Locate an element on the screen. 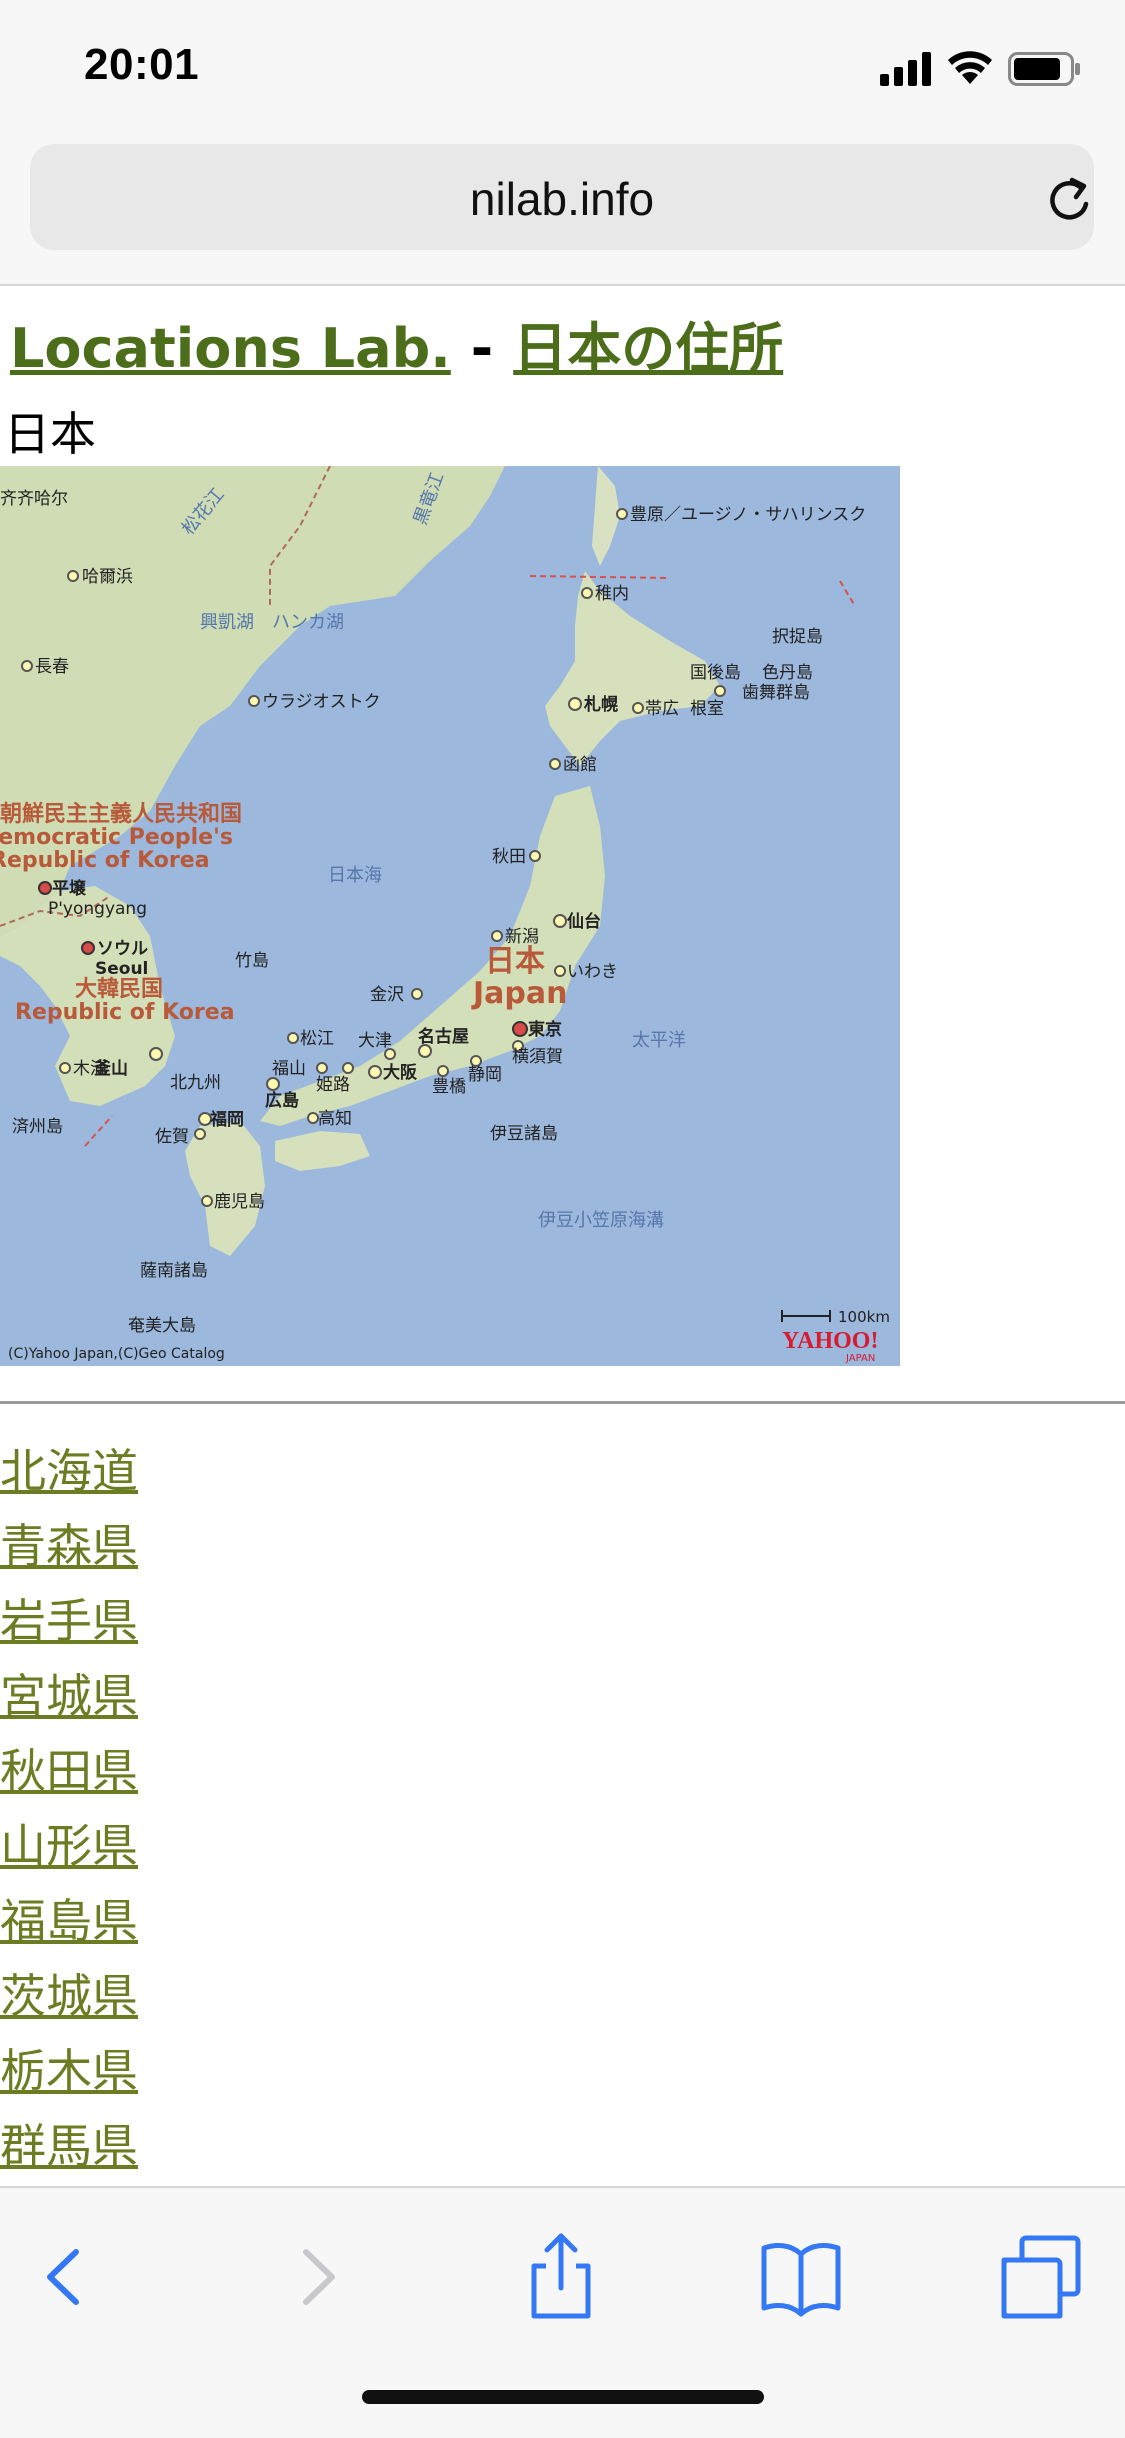 Image resolution: width=1125 pixels, height=2438 pixels. list-item: 宮城県 is located at coordinates (69, 1696).